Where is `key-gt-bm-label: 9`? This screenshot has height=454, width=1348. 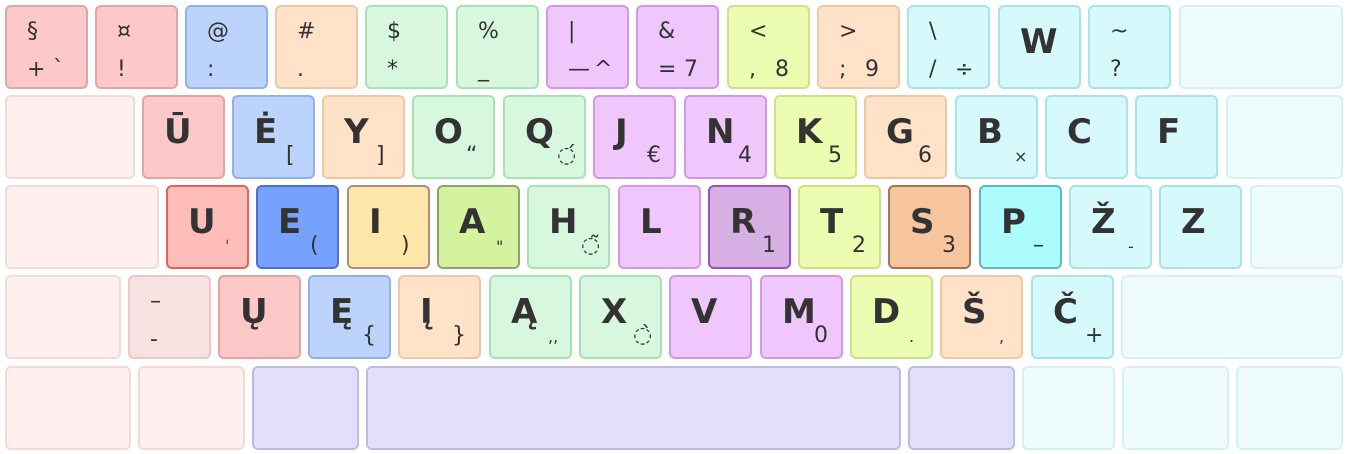 key-gt-bm-label: 9 is located at coordinates (872, 69).